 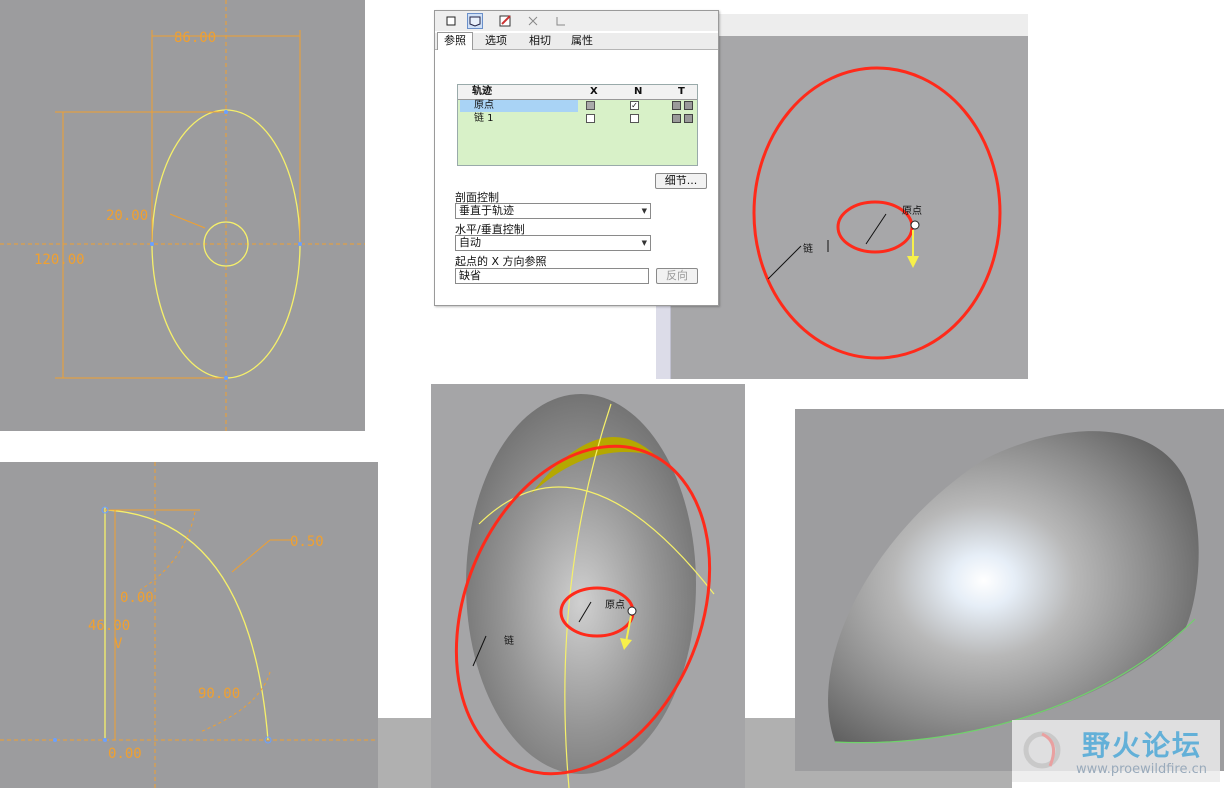 I want to click on dim-angle: 90.00, so click(x=219, y=694).